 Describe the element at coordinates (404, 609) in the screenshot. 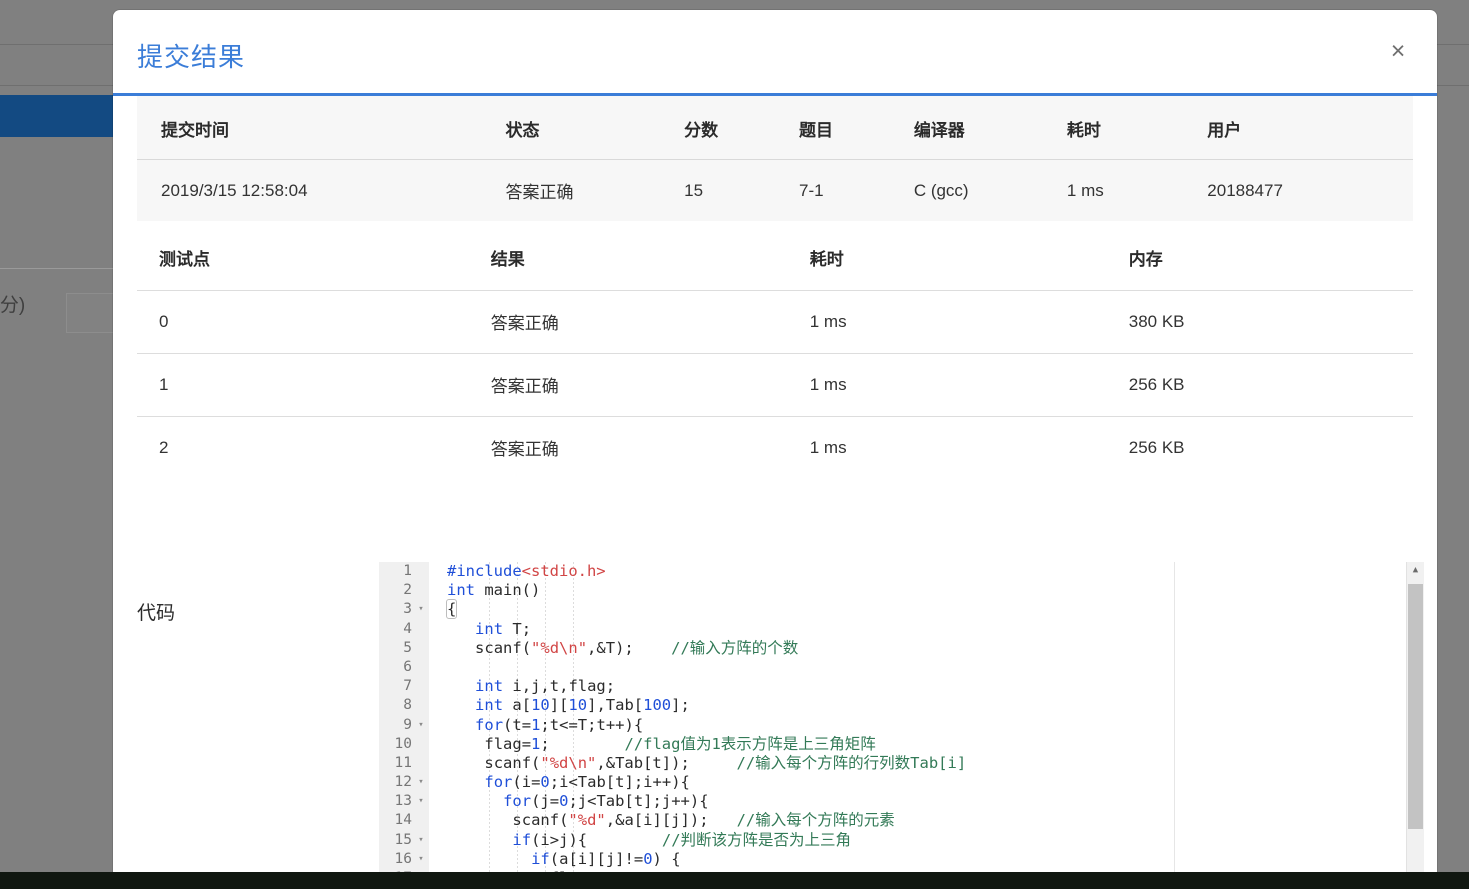

I see `code-line-number: 3 ▾` at that location.